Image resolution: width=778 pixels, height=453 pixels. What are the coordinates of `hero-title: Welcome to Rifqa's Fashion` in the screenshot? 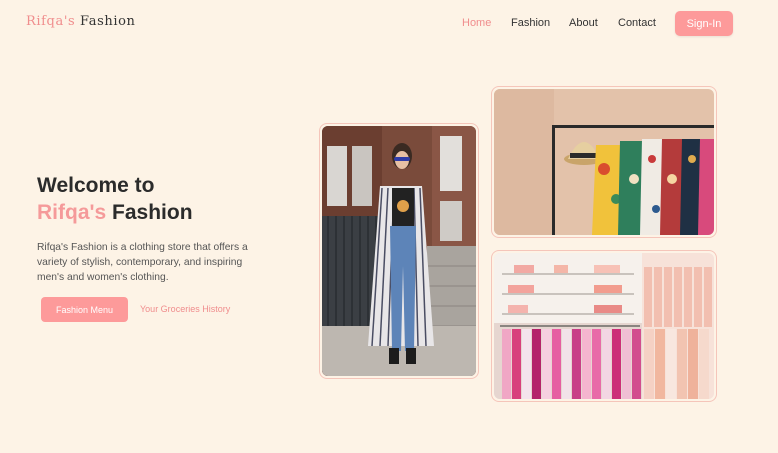 It's located at (115, 199).